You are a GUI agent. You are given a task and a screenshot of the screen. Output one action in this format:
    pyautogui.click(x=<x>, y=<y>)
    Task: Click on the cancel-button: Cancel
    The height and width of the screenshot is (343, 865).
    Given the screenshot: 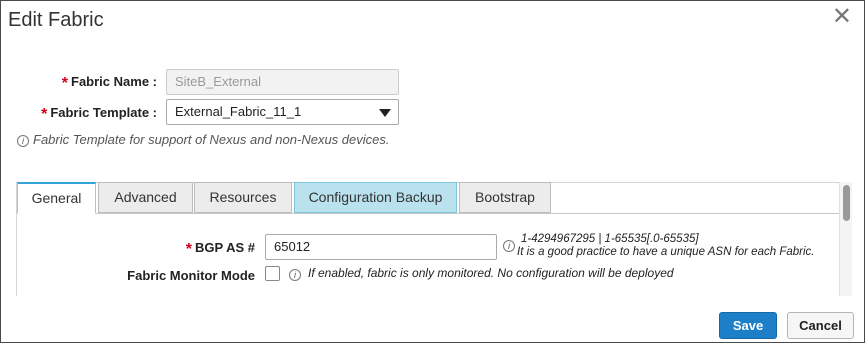 What is the action you would take?
    pyautogui.click(x=820, y=325)
    